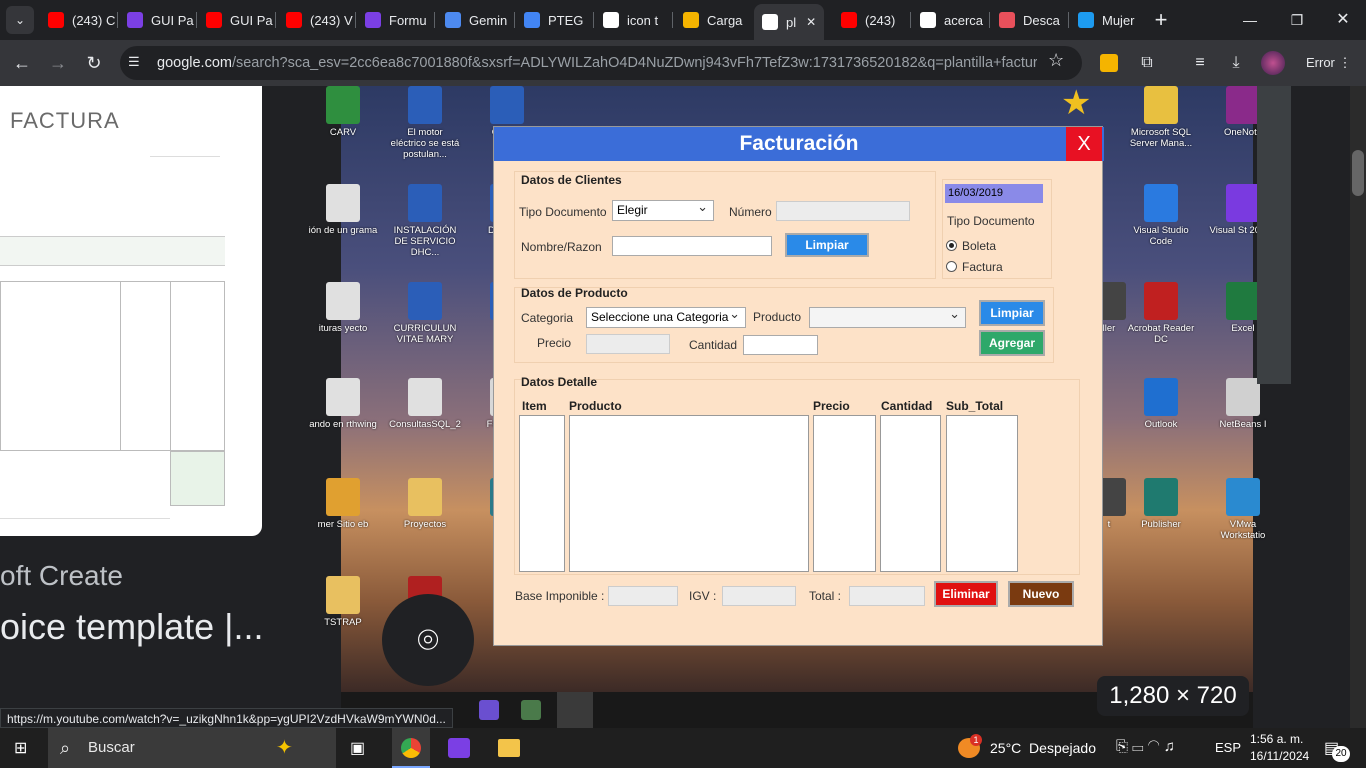 The image size is (1366, 768). I want to click on desktop-shortcut: Acrobat Reader DC, so click(1161, 313).